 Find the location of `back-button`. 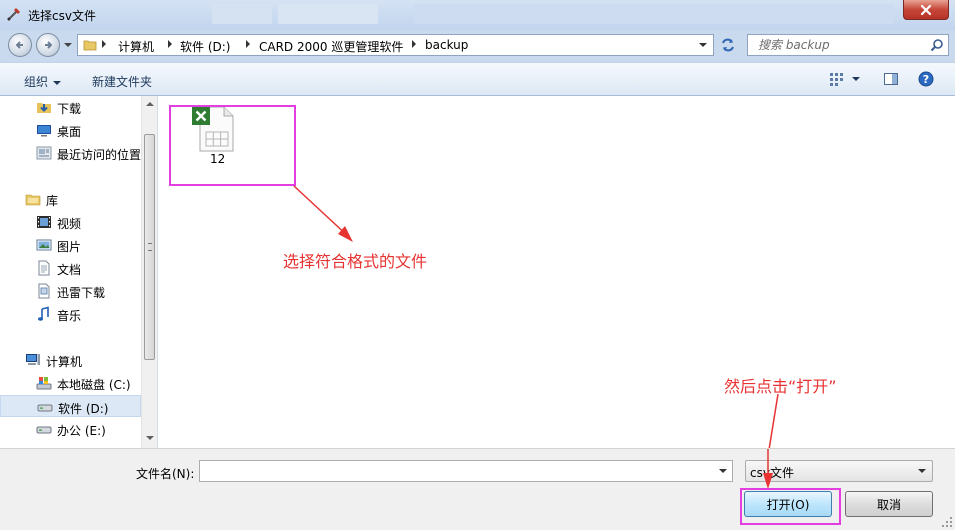

back-button is located at coordinates (20, 45).